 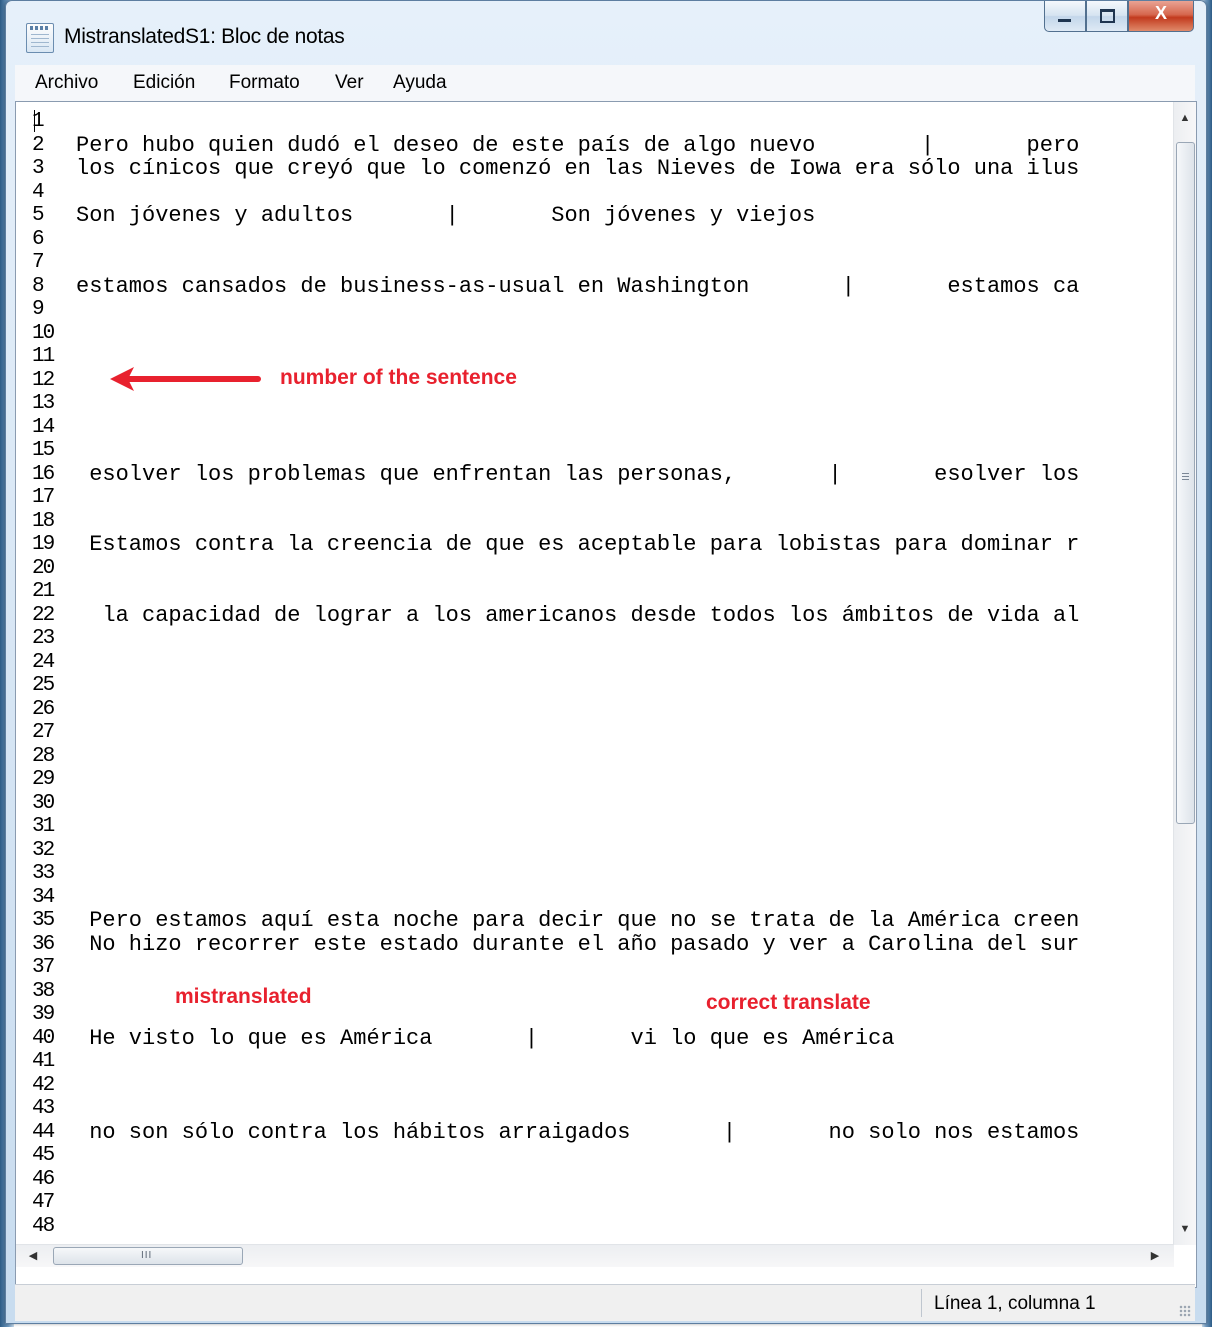 I want to click on scroll-left-arrow-icon: ◀, so click(x=33, y=1256).